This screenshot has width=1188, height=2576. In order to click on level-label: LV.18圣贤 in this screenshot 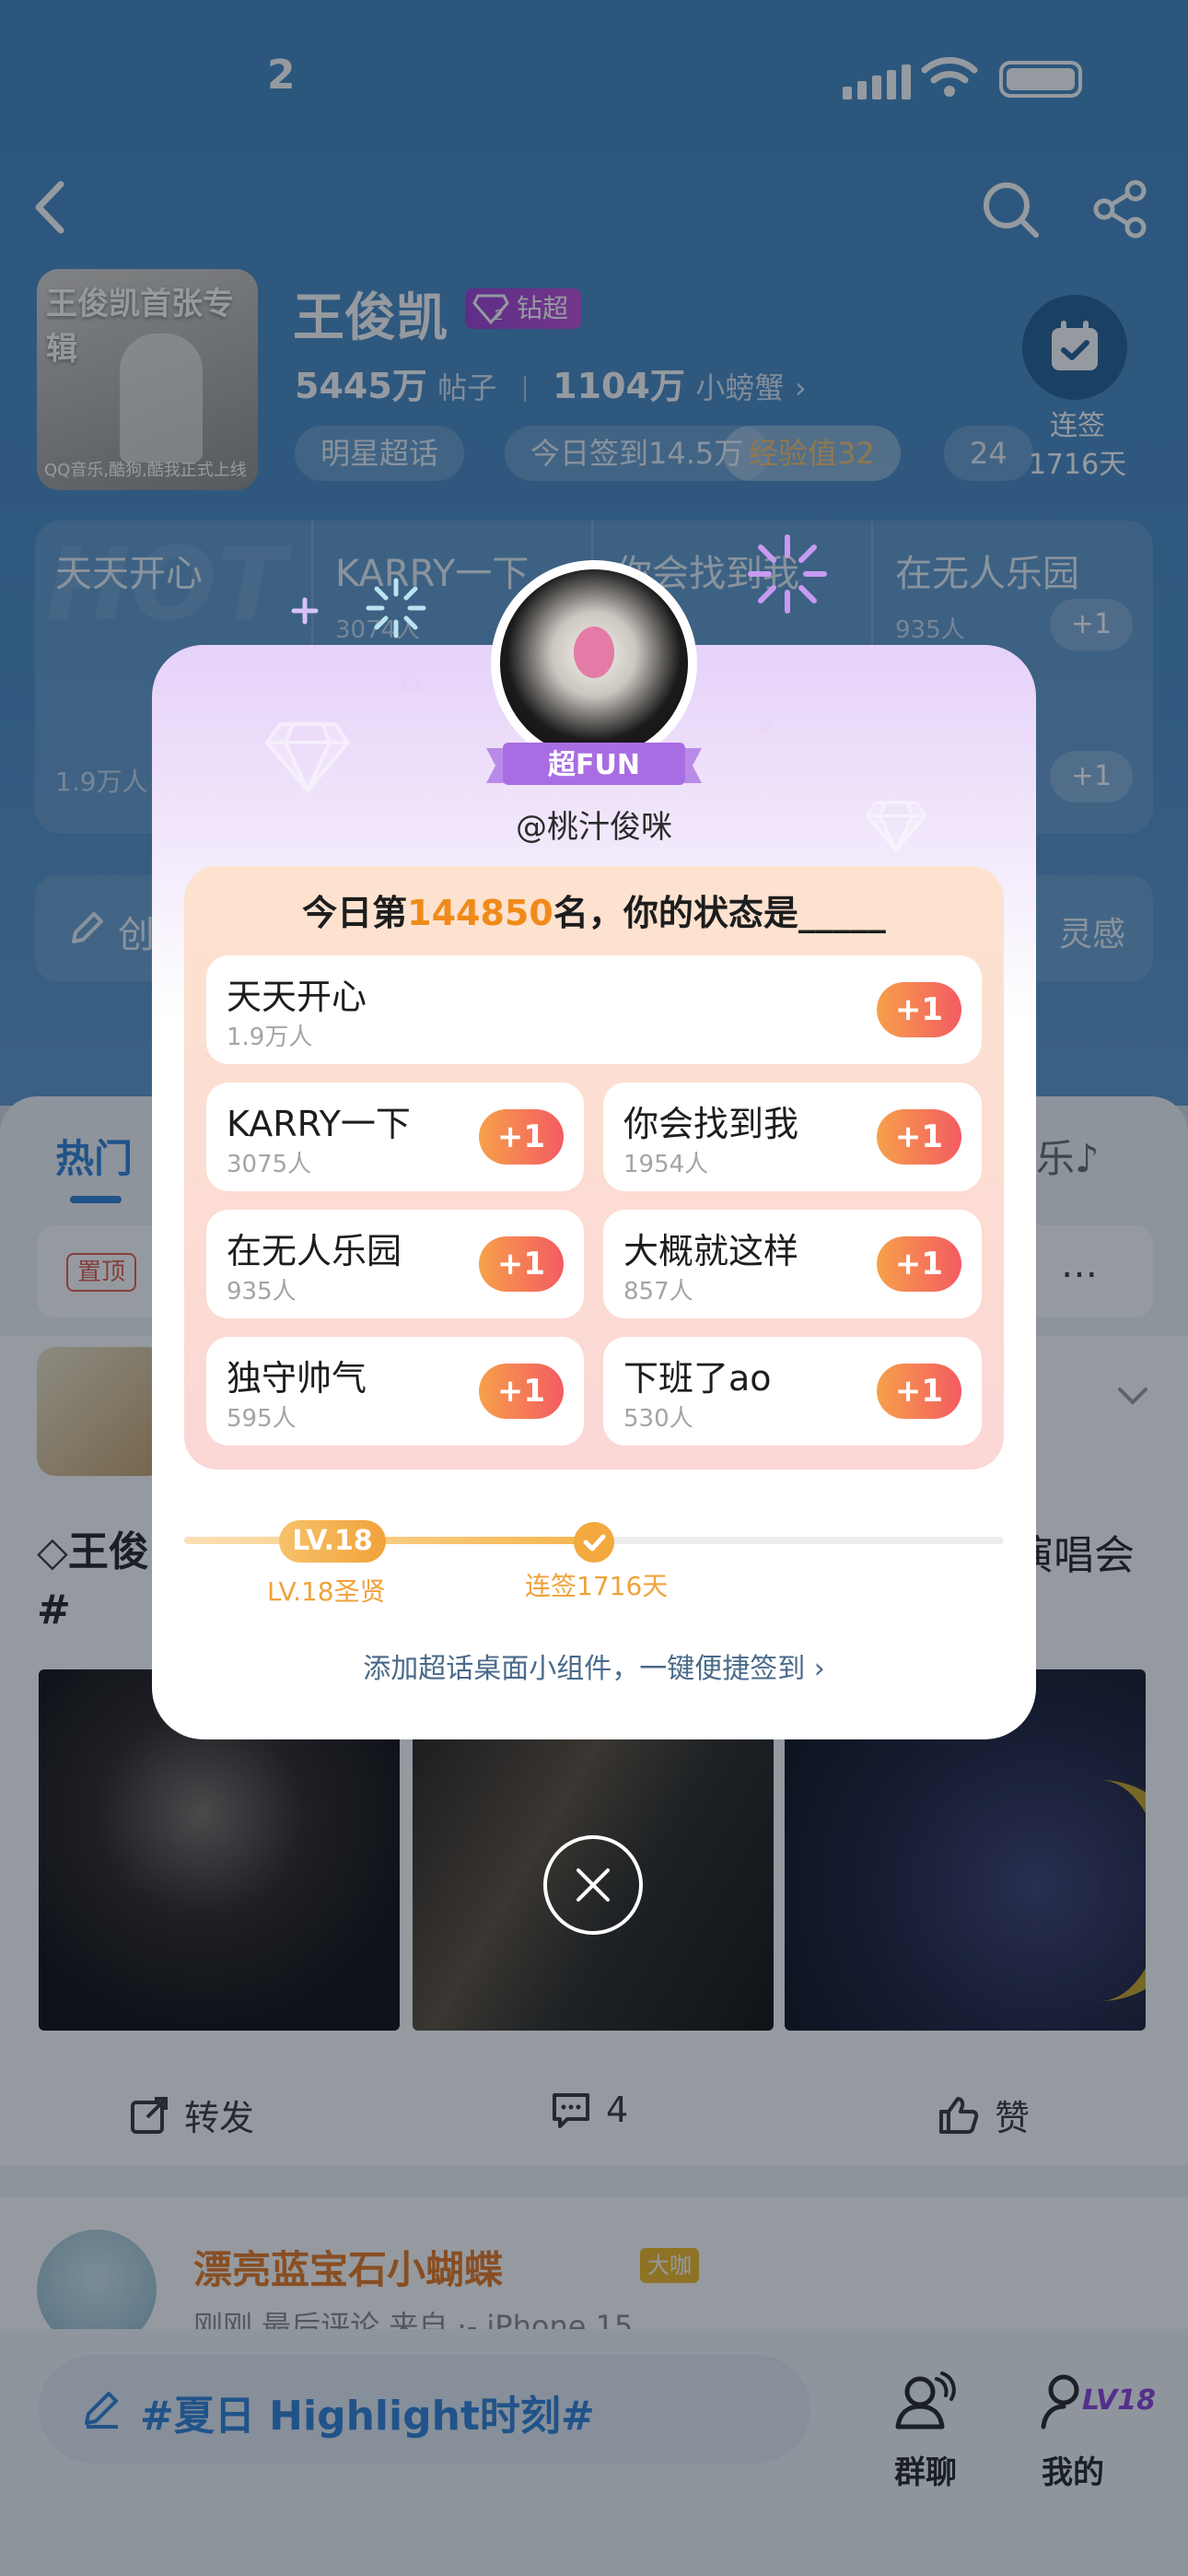, I will do `click(326, 1591)`.